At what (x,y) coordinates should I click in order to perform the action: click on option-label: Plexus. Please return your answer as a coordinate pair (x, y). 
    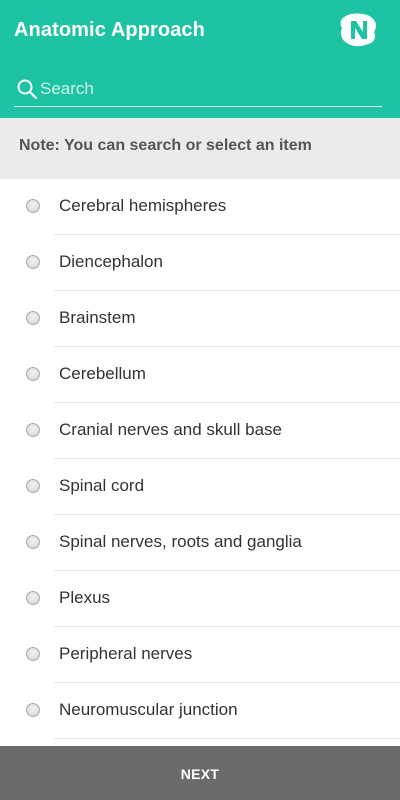
    Looking at the image, I should click on (85, 597).